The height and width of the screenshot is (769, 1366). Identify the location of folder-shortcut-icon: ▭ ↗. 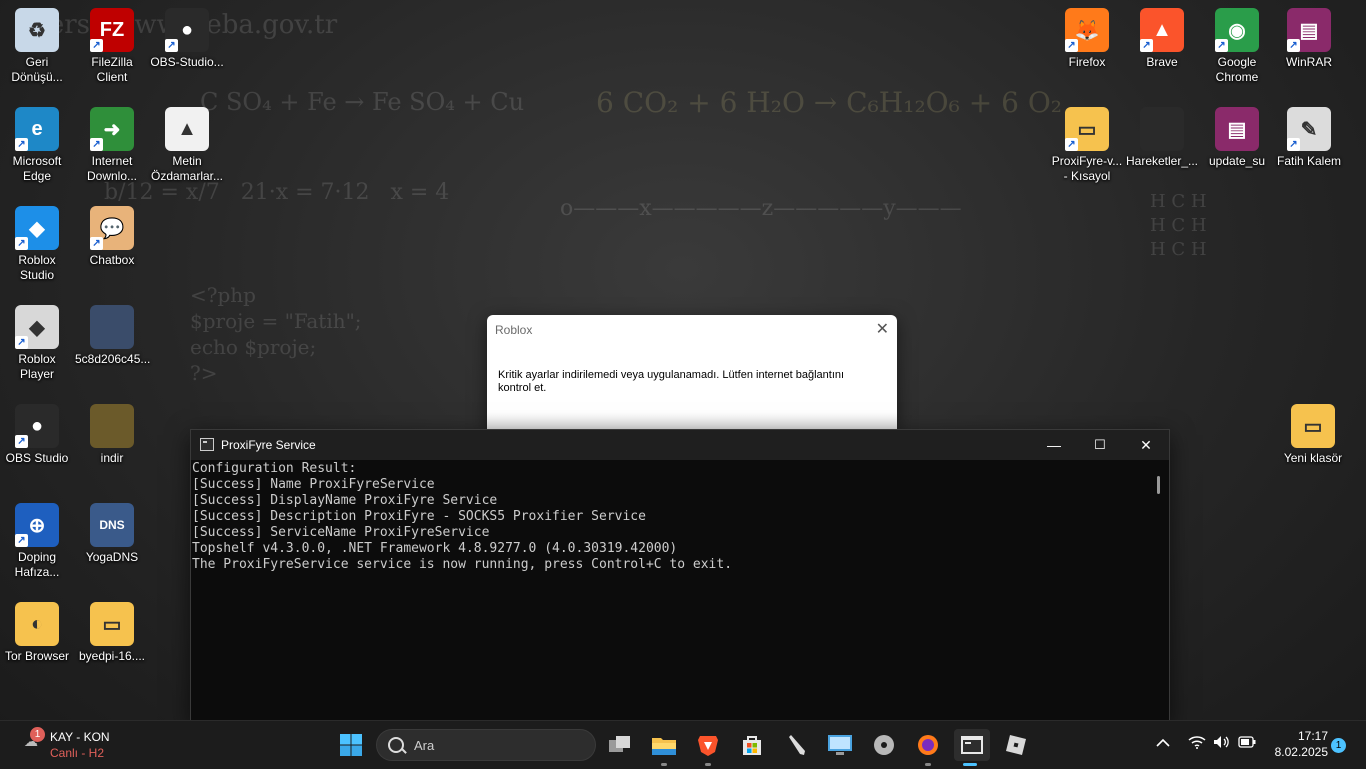
(1087, 129).